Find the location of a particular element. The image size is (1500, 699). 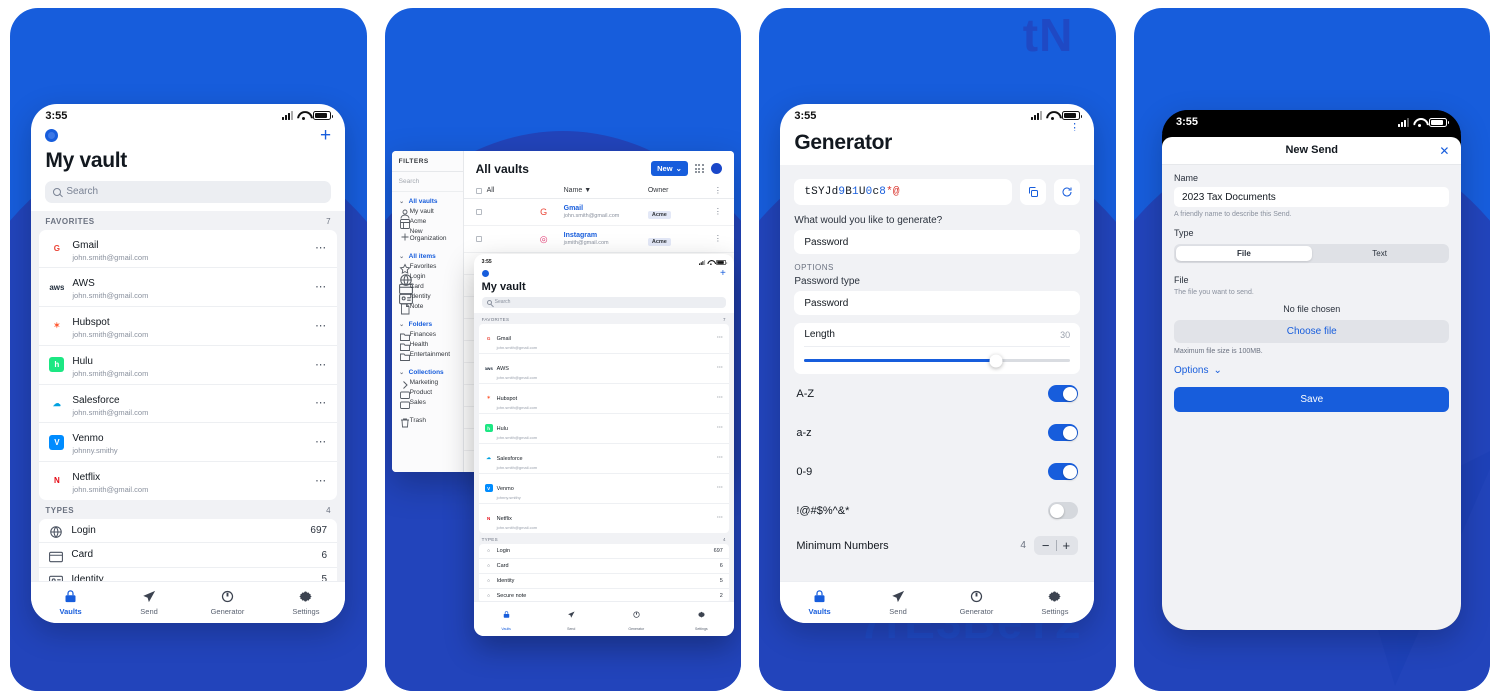

list-item: Card 6 is located at coordinates (188, 555).